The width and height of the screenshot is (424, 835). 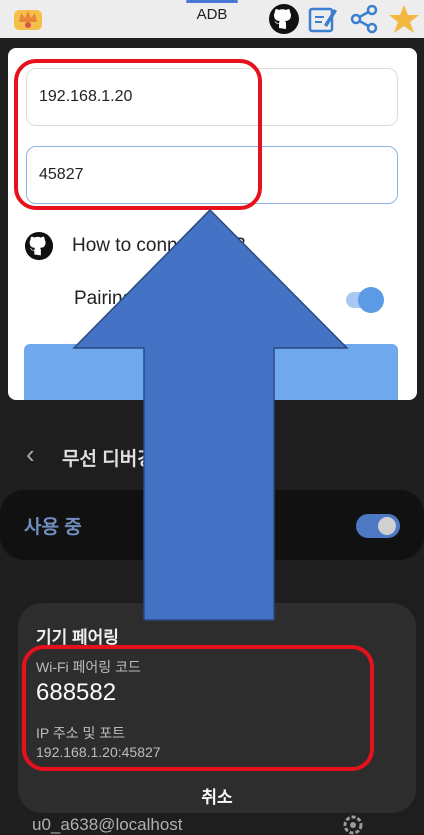 I want to click on how-to-connect-link: How to connect ADB, so click(x=135, y=246).